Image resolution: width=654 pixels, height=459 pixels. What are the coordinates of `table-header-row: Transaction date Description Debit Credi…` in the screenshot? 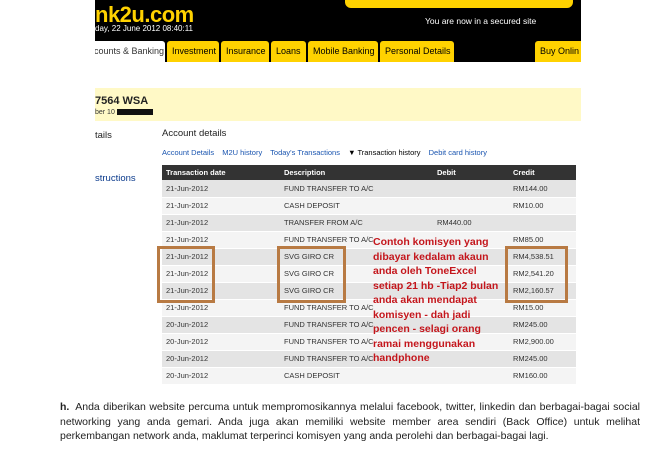 It's located at (369, 172).